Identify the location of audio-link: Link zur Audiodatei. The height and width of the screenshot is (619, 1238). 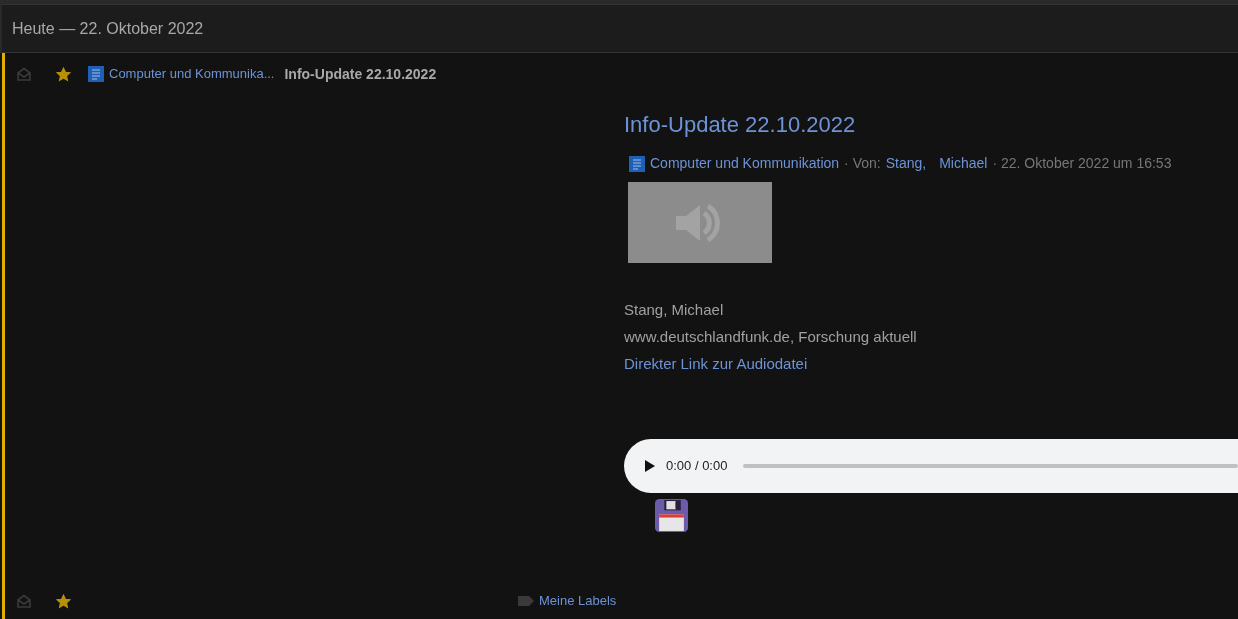
(744, 363).